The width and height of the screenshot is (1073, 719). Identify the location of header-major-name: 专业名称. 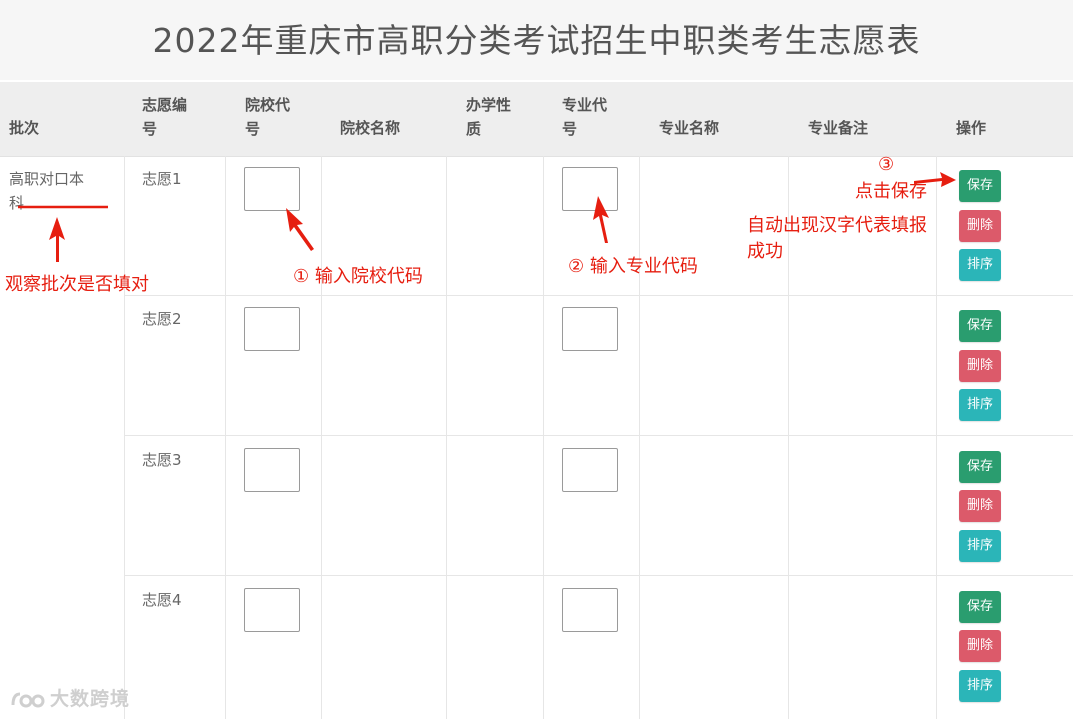
(689, 128).